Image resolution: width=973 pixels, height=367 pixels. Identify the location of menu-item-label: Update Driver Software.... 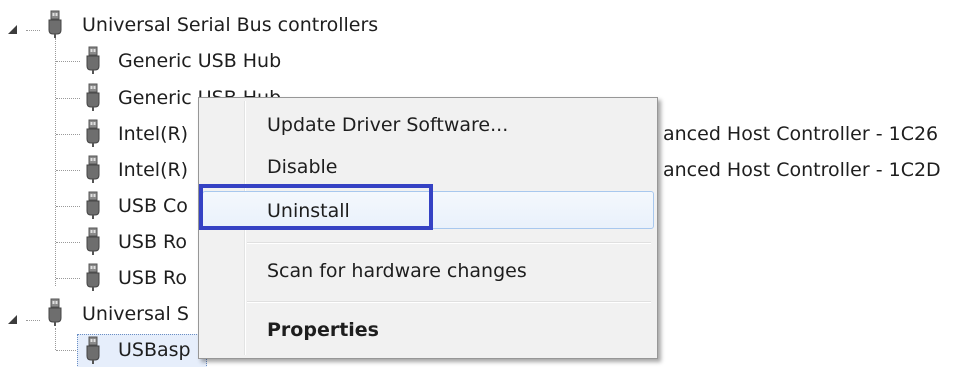
(388, 125).